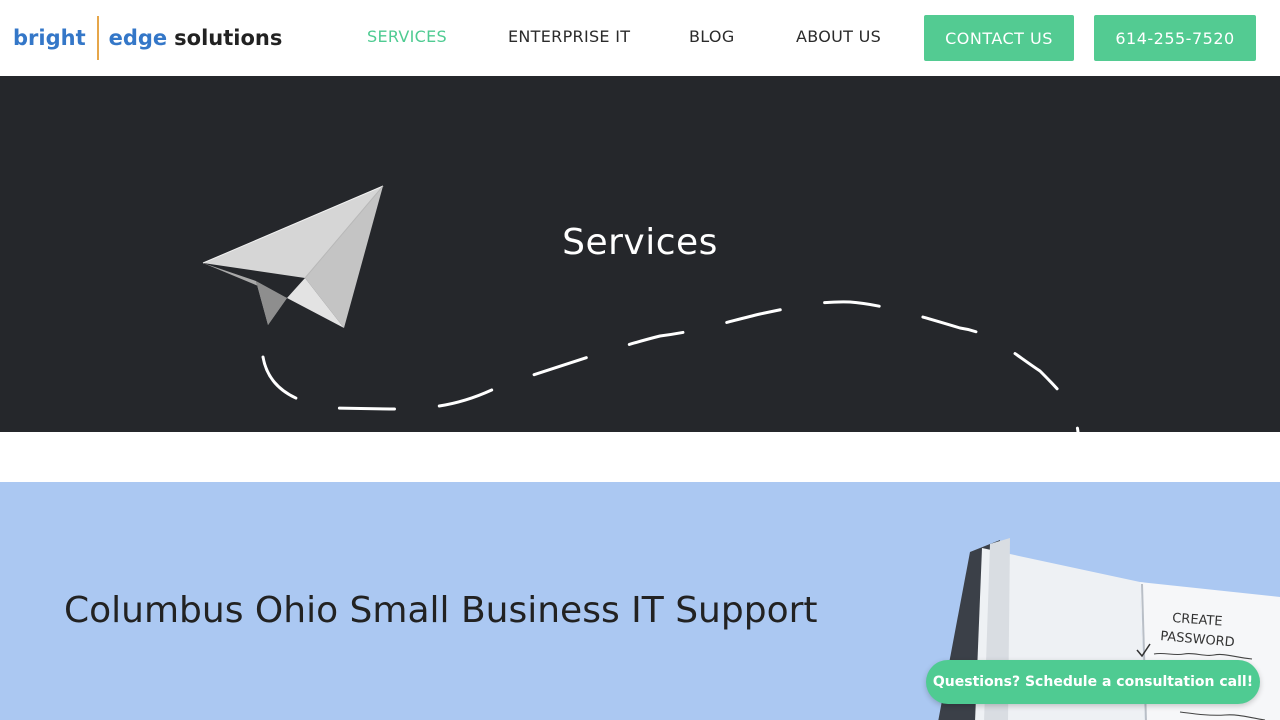  I want to click on nav-enterprise-it: ENTERPRISE IT, so click(569, 36).